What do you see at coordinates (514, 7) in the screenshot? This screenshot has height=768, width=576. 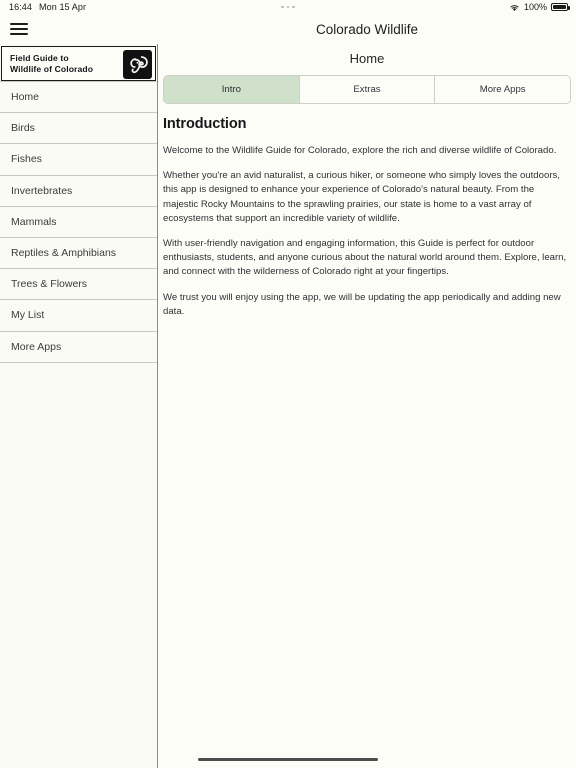 I see `wifi-icon` at bounding box center [514, 7].